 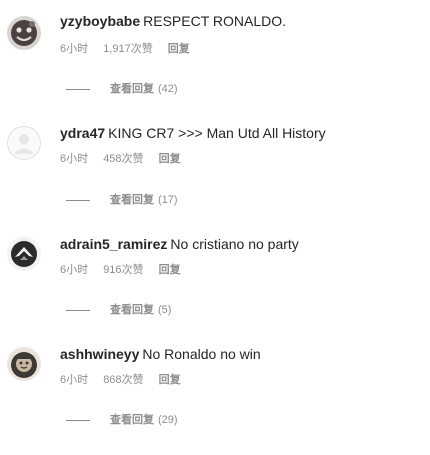 I want to click on view-replies-count: (17), so click(x=168, y=200).